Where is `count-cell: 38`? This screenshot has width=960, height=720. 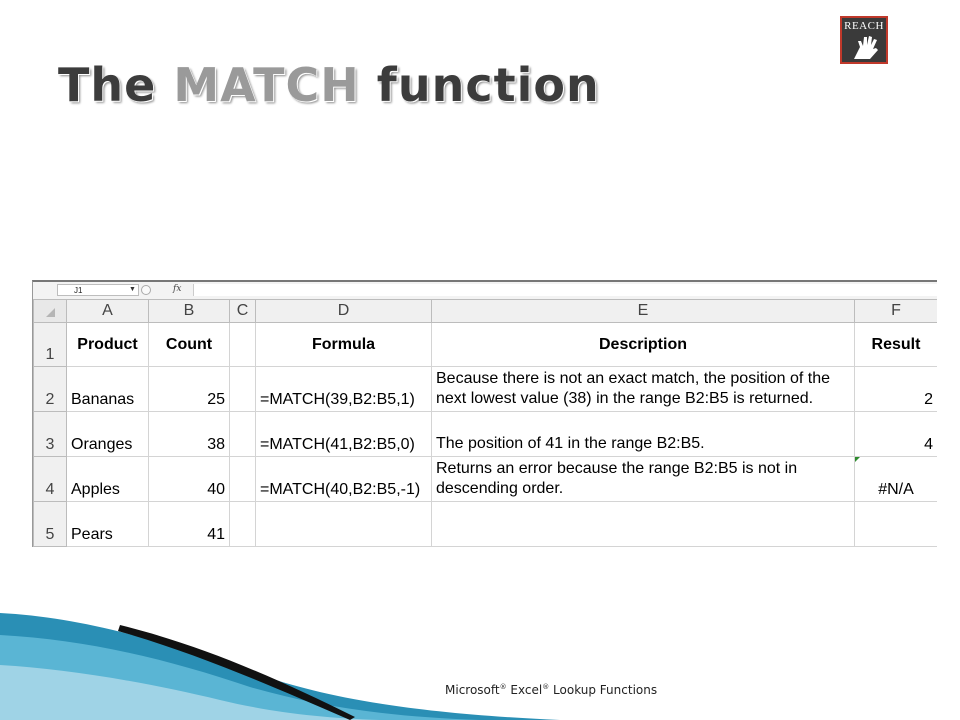 count-cell: 38 is located at coordinates (189, 434).